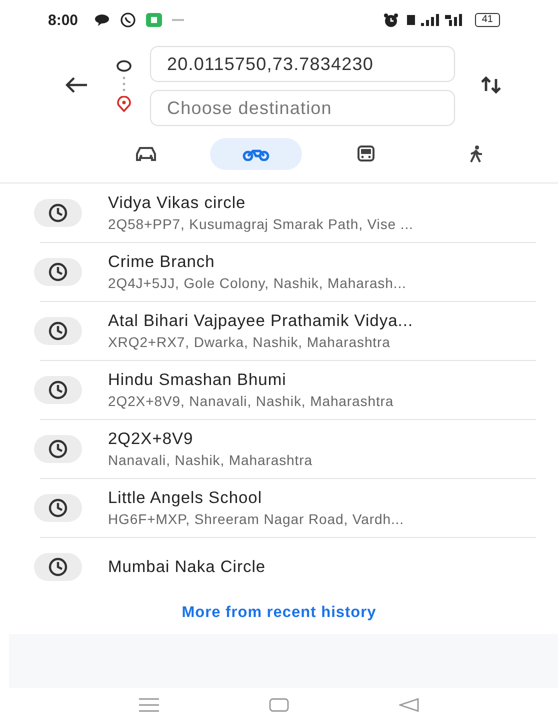 The width and height of the screenshot is (558, 715). What do you see at coordinates (257, 262) in the screenshot?
I see `place-name: Crime Branch` at bounding box center [257, 262].